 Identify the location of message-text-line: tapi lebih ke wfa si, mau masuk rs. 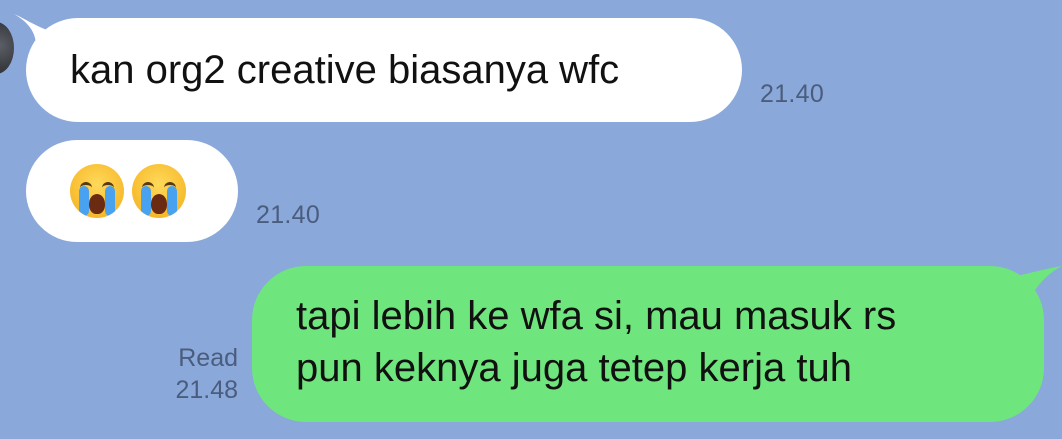
(596, 316).